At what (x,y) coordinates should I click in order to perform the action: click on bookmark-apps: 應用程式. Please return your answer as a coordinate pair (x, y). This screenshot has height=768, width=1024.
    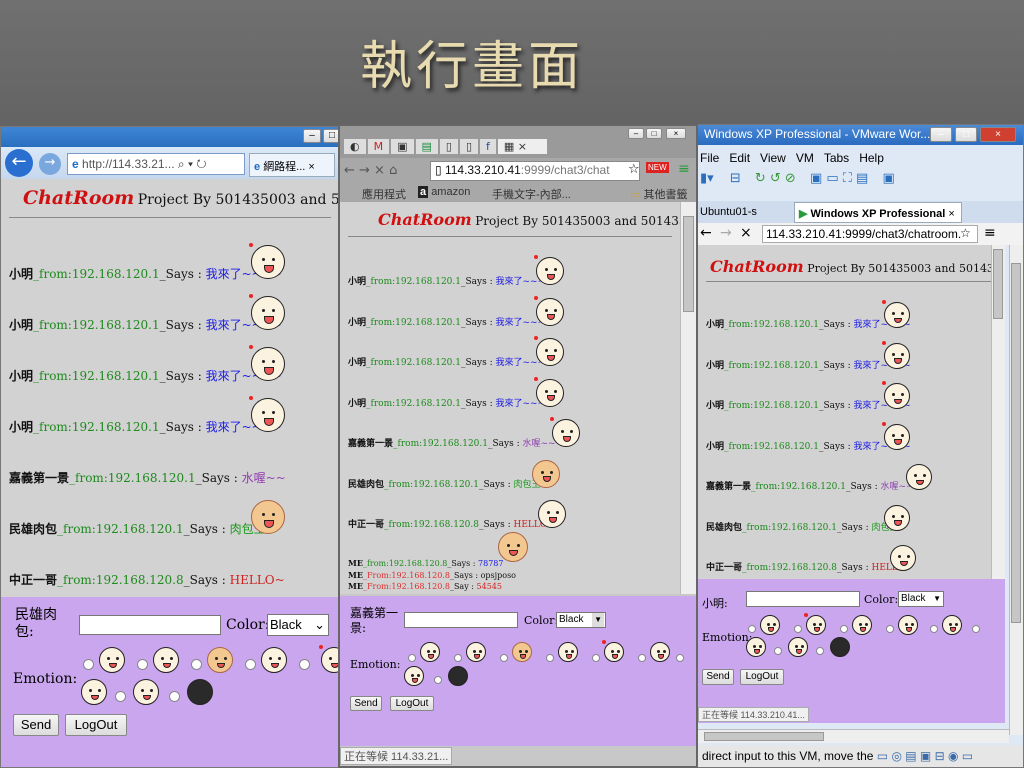
    Looking at the image, I should click on (384, 194).